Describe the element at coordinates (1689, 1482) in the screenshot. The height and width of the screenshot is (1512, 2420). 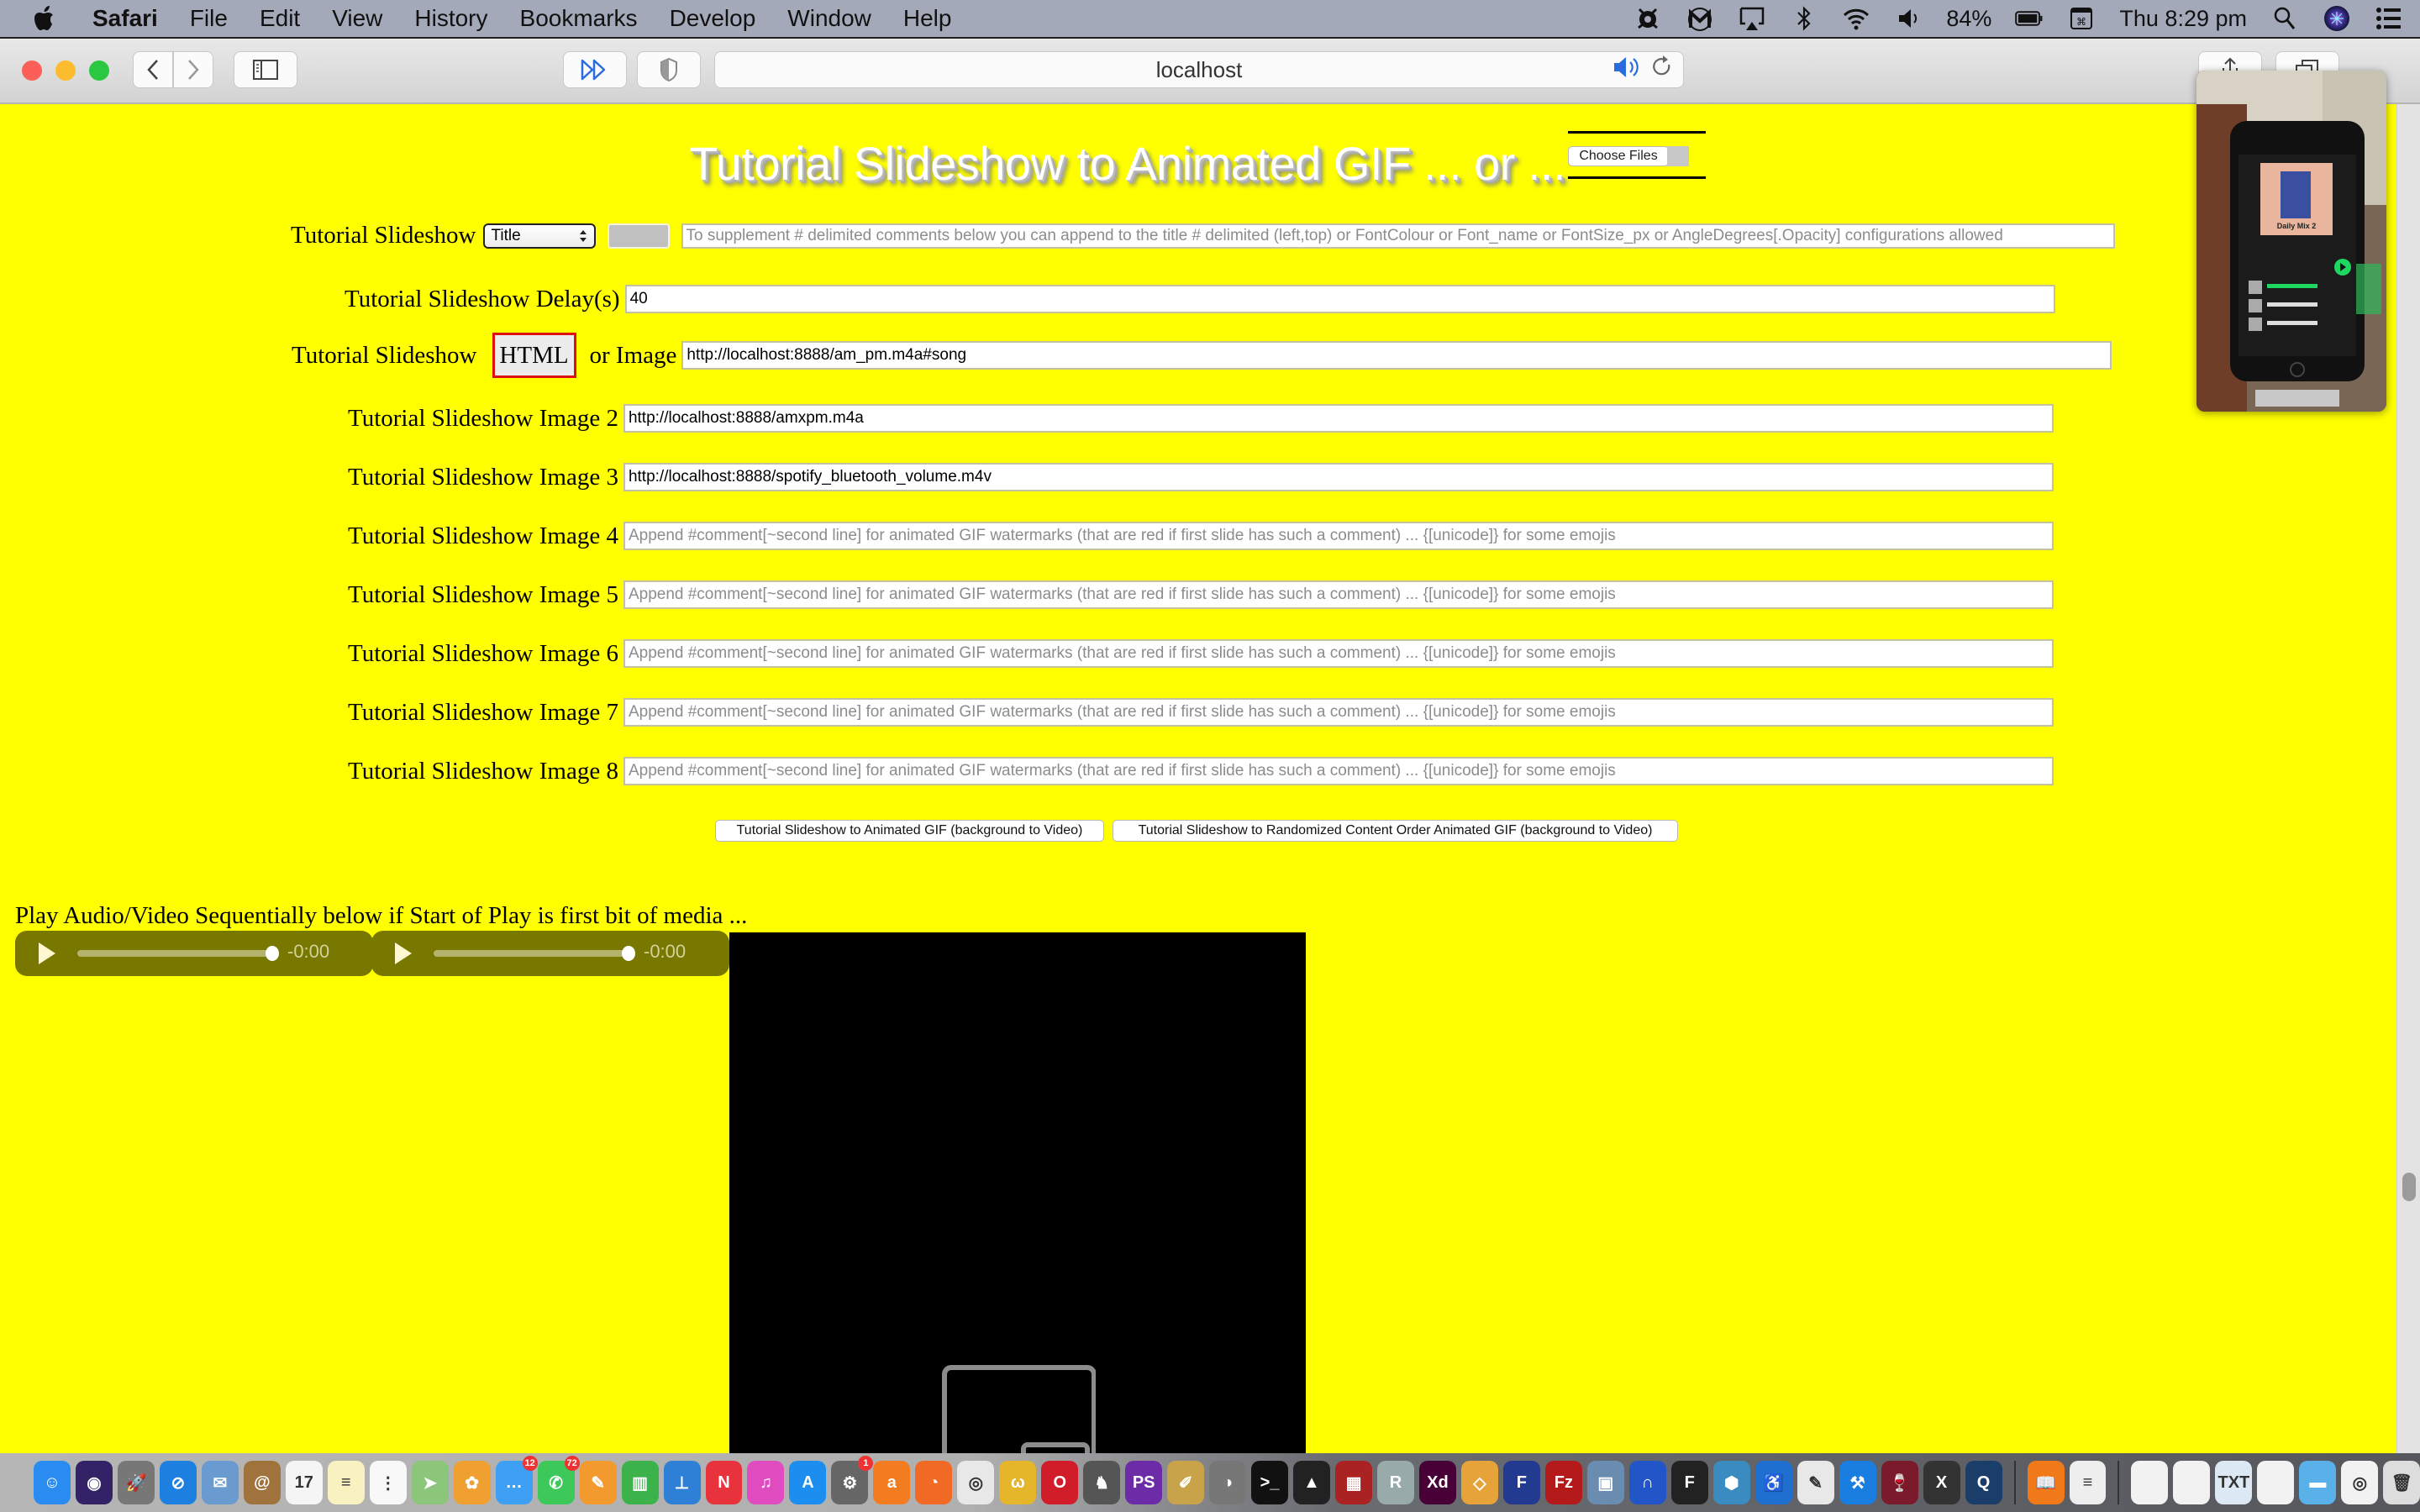
I see `f-icon: F` at that location.